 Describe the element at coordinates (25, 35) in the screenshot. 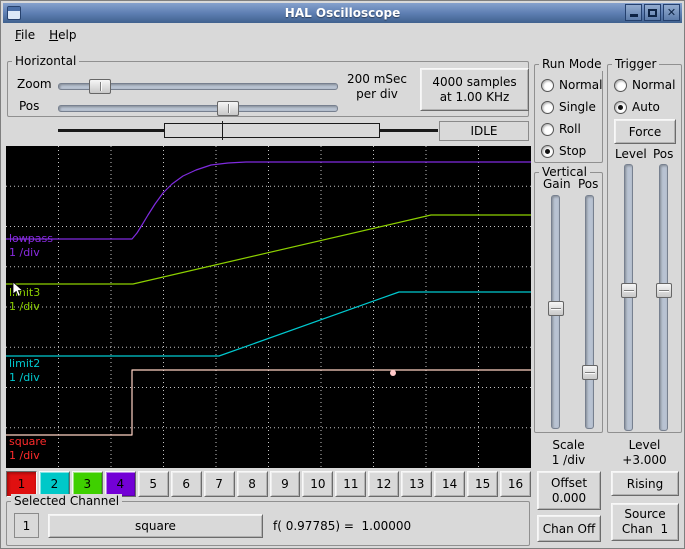

I see `menu-file: File` at that location.